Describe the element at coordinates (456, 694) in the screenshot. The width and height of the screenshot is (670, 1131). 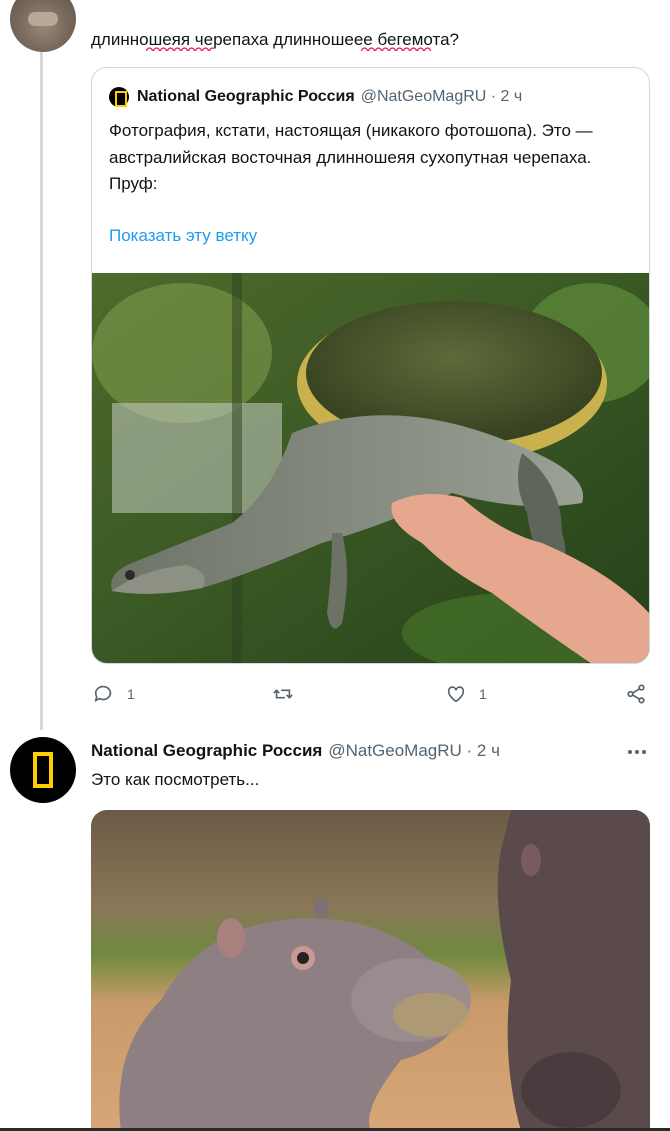
I see `like-icon` at that location.